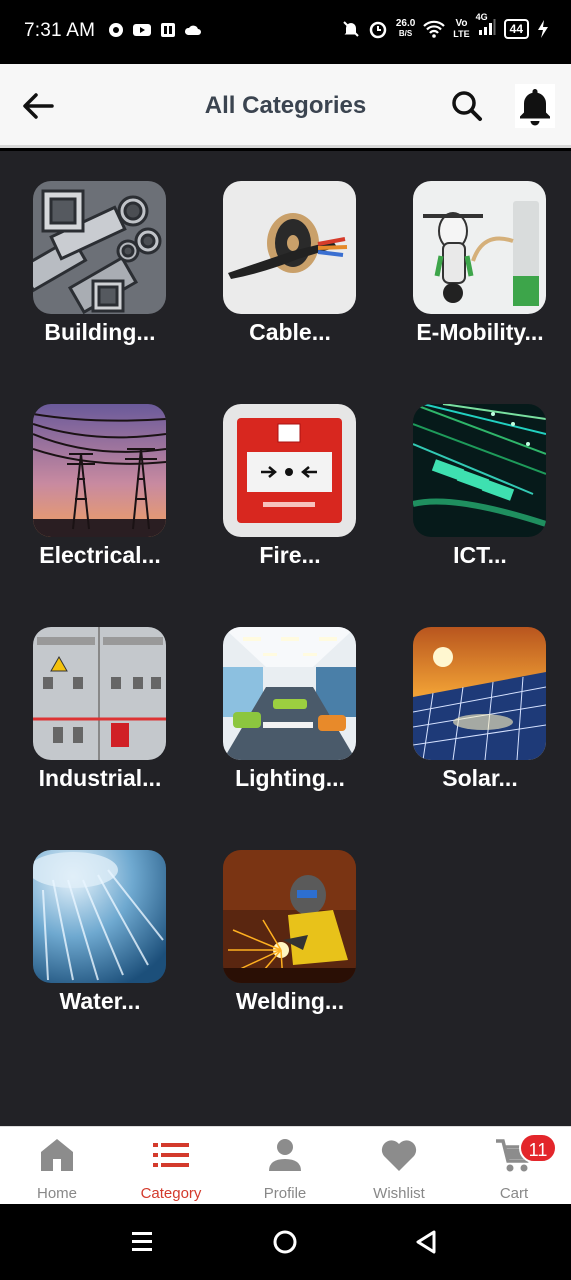  What do you see at coordinates (378, 29) in the screenshot?
I see `alarm-icon` at bounding box center [378, 29].